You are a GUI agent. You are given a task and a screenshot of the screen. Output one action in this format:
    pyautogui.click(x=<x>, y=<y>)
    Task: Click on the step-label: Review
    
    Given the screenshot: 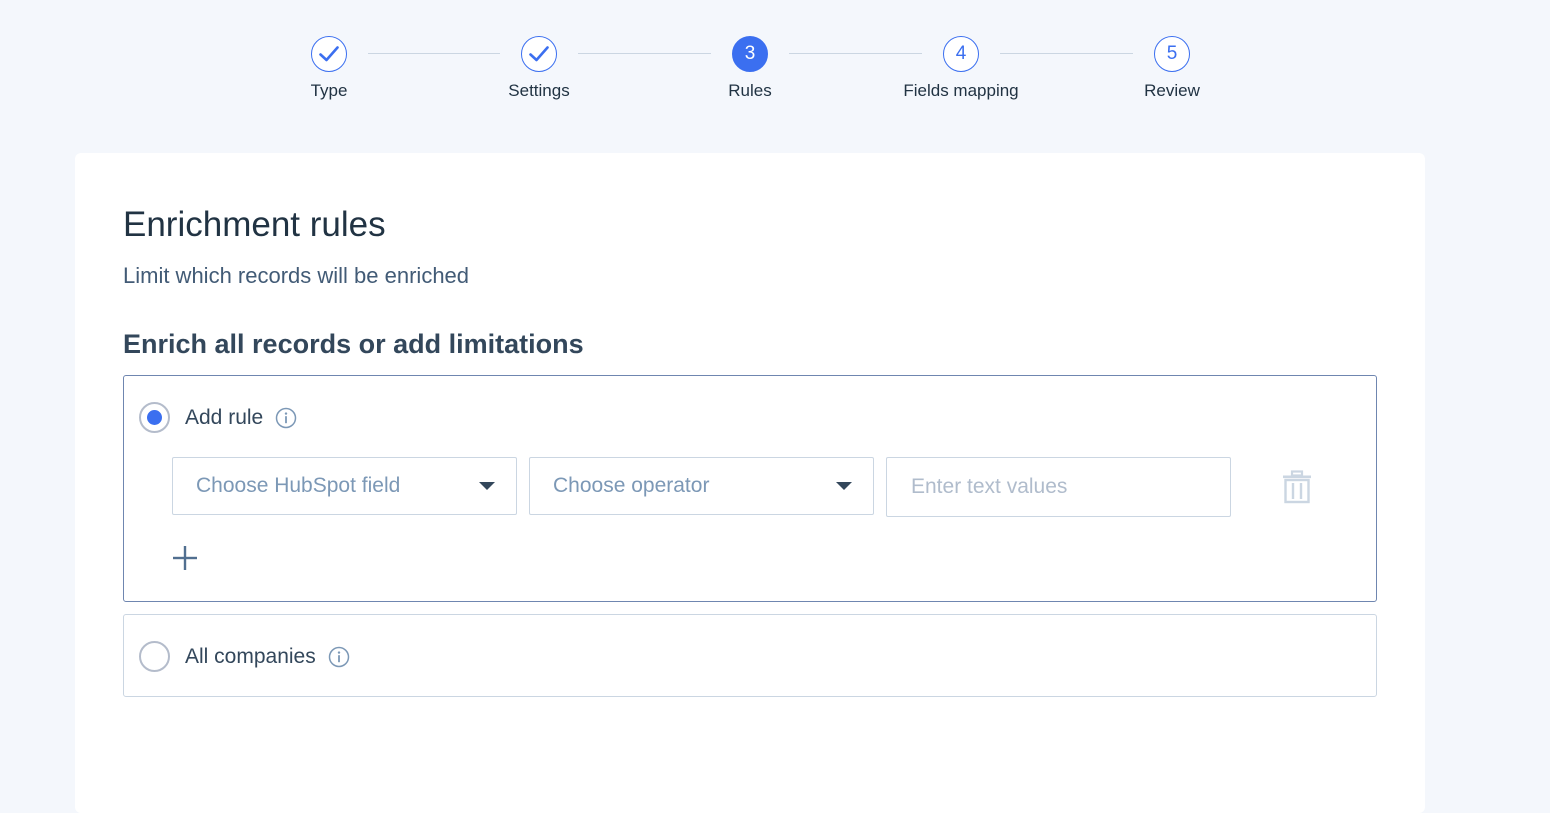 What is the action you would take?
    pyautogui.click(x=1172, y=90)
    